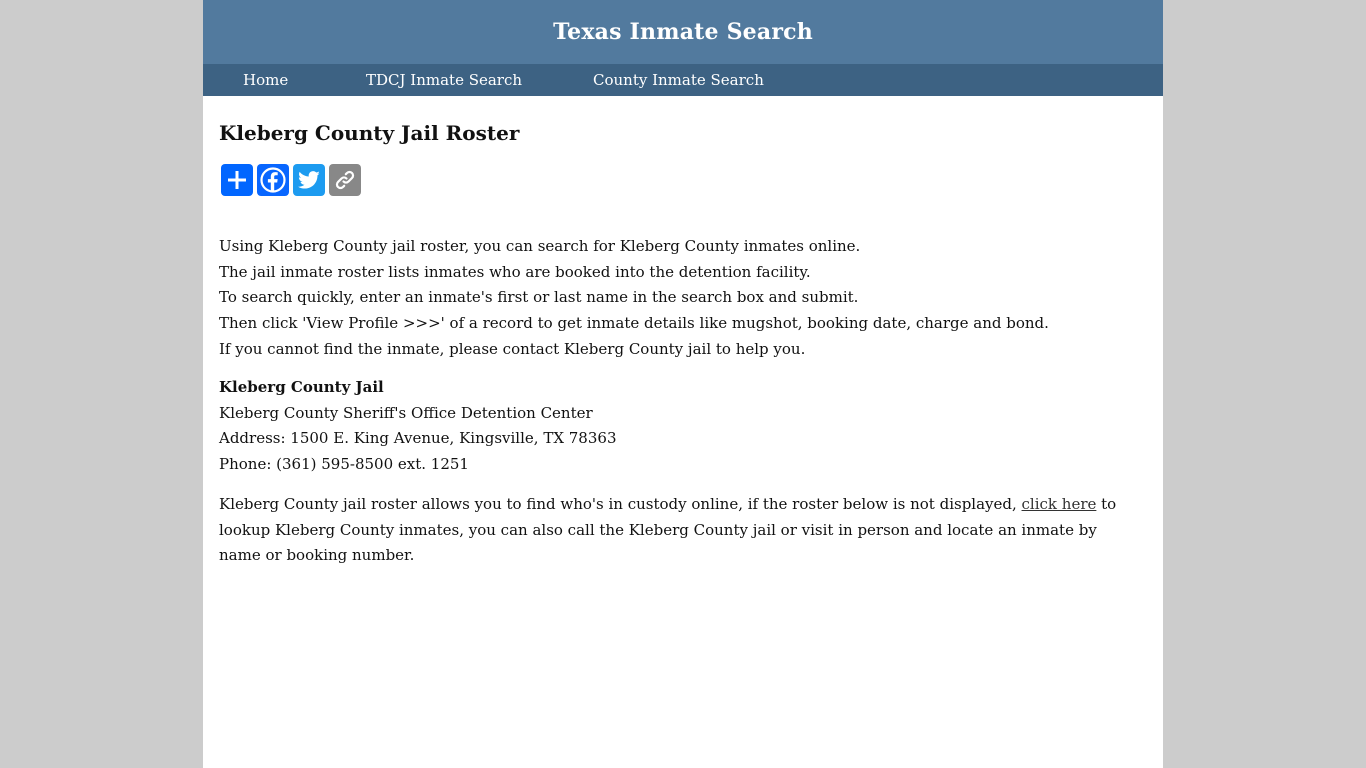 The height and width of the screenshot is (768, 1366). I want to click on twitter-icon, so click(308, 180).